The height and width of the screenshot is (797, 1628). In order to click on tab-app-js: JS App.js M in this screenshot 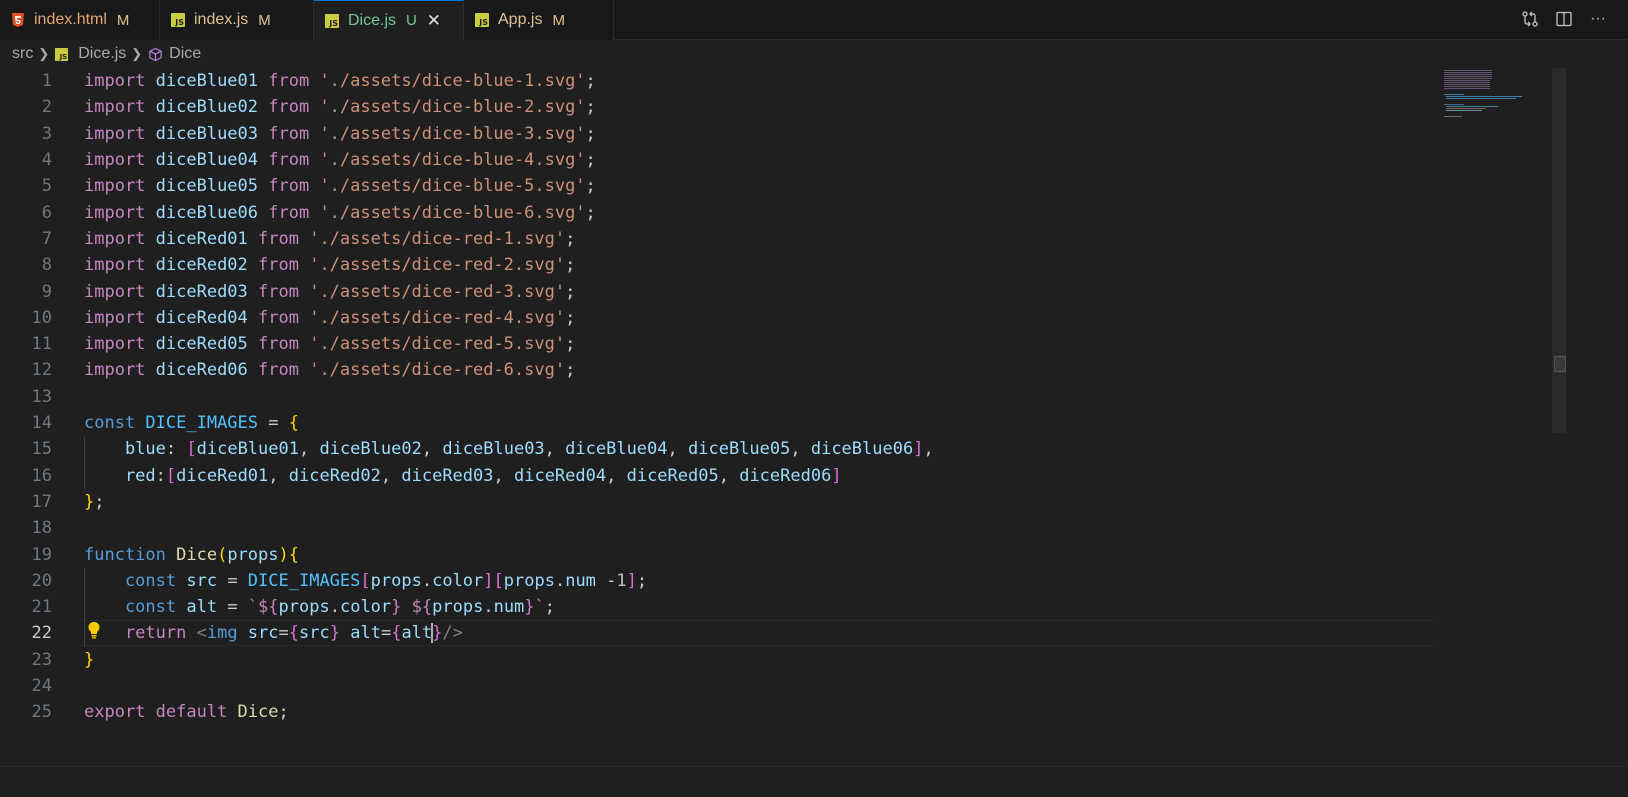, I will do `click(539, 20)`.